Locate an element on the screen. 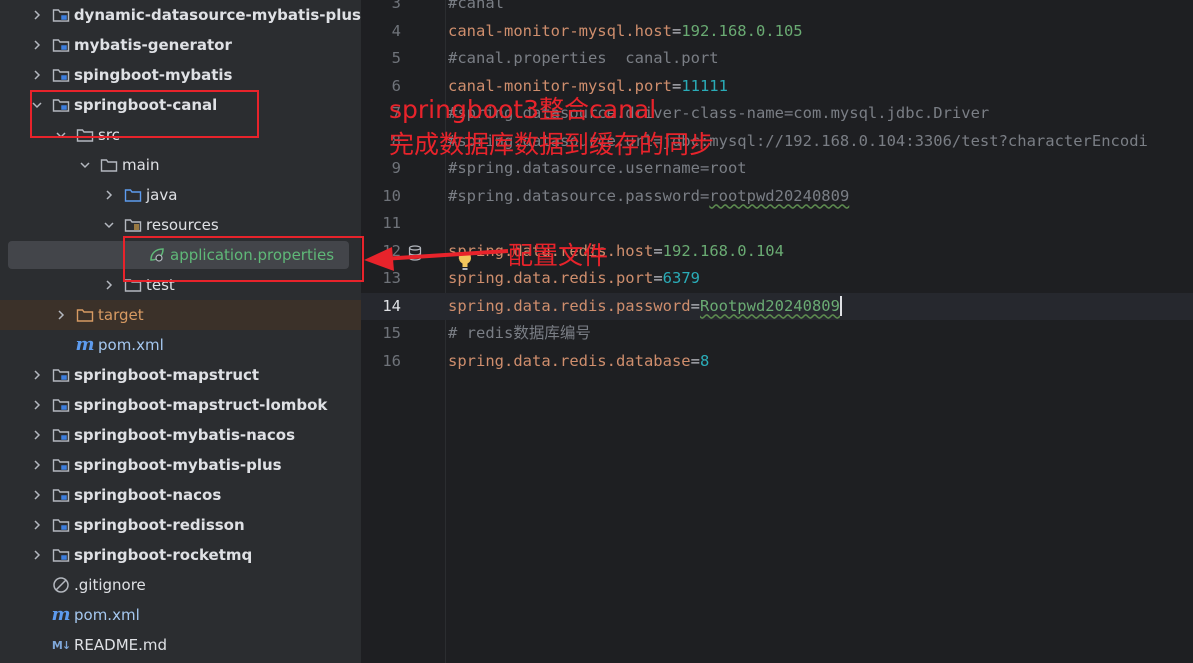  property-key: canal-monitor-mysql.host is located at coordinates (560, 30).